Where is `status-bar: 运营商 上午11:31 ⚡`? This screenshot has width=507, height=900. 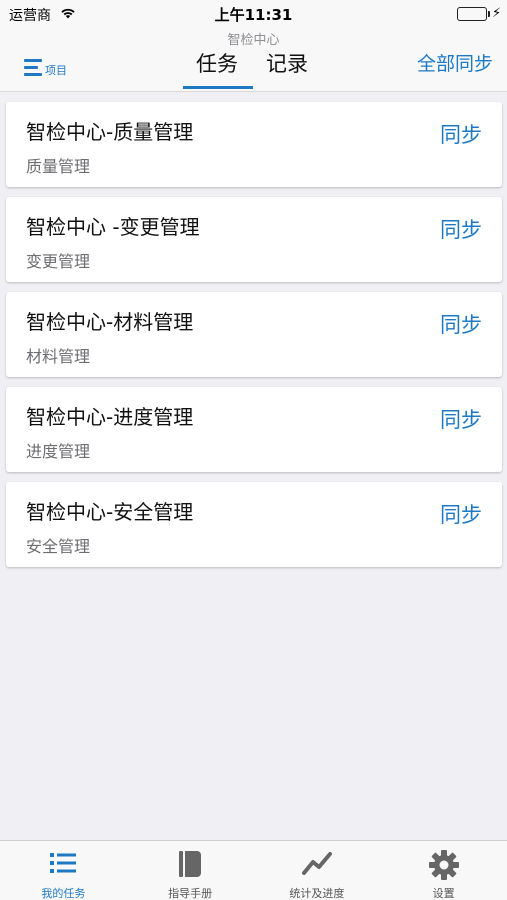
status-bar: 运营商 上午11:31 ⚡ is located at coordinates (253, 14).